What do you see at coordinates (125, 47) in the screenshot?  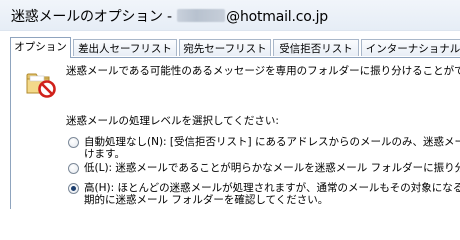 I see `tab-safe-senders: 差出人セーフリスト` at bounding box center [125, 47].